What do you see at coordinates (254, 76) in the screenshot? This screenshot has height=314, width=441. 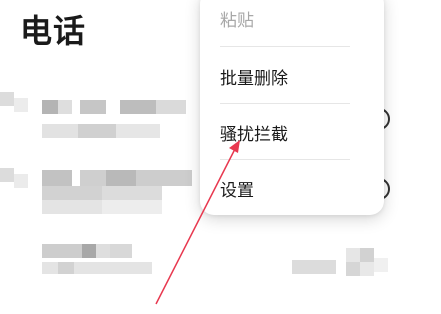 I see `menu-item-batch-delete: 批量删除` at bounding box center [254, 76].